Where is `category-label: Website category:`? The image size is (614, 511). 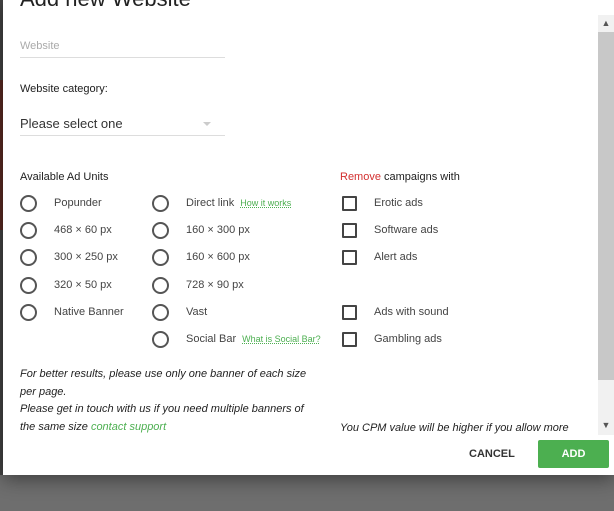
category-label: Website category: is located at coordinates (64, 89).